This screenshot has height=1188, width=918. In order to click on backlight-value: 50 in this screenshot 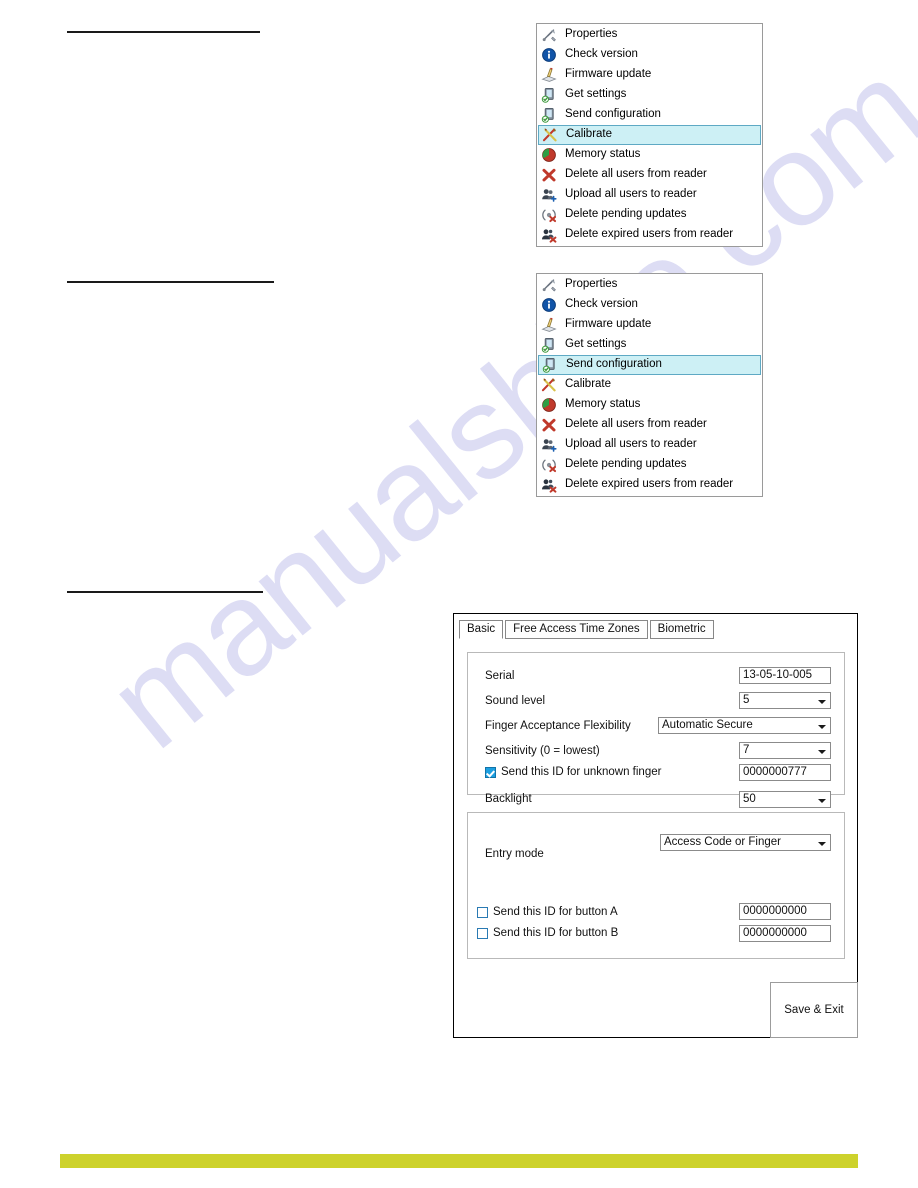, I will do `click(749, 799)`.